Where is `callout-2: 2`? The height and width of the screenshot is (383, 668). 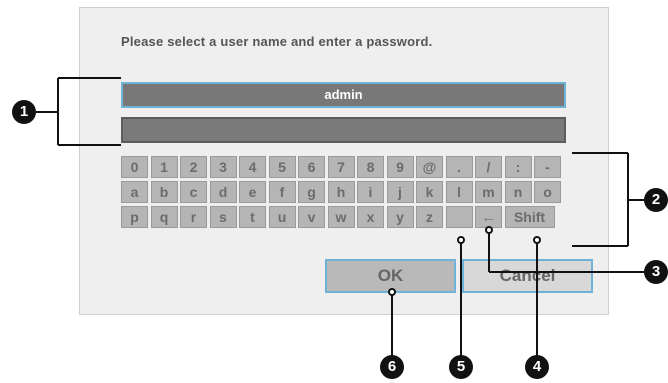 callout-2: 2 is located at coordinates (656, 200).